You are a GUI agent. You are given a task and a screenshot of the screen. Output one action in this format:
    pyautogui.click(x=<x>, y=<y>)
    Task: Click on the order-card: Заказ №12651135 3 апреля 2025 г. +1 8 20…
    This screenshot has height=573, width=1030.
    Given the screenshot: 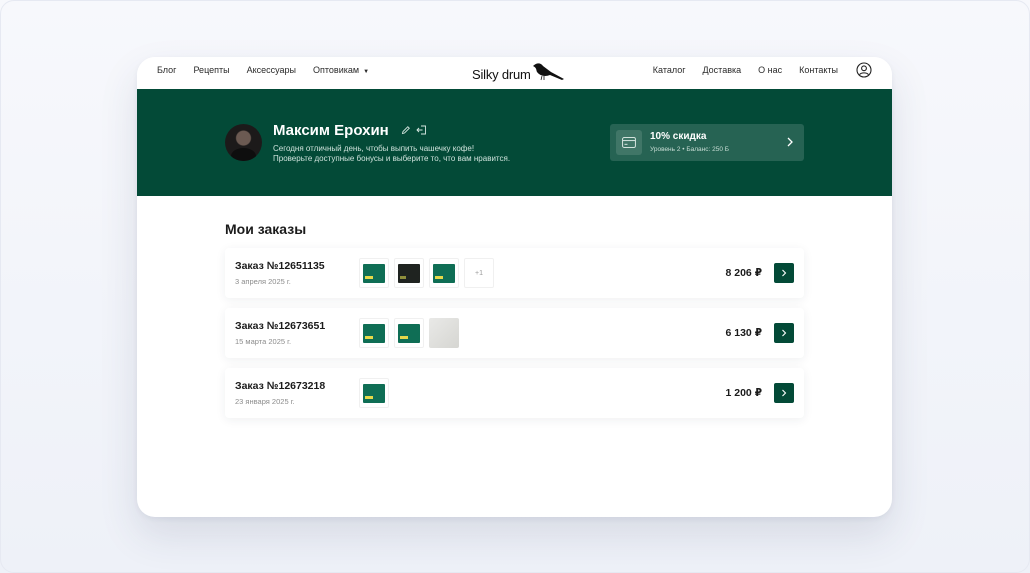 What is the action you would take?
    pyautogui.click(x=514, y=273)
    